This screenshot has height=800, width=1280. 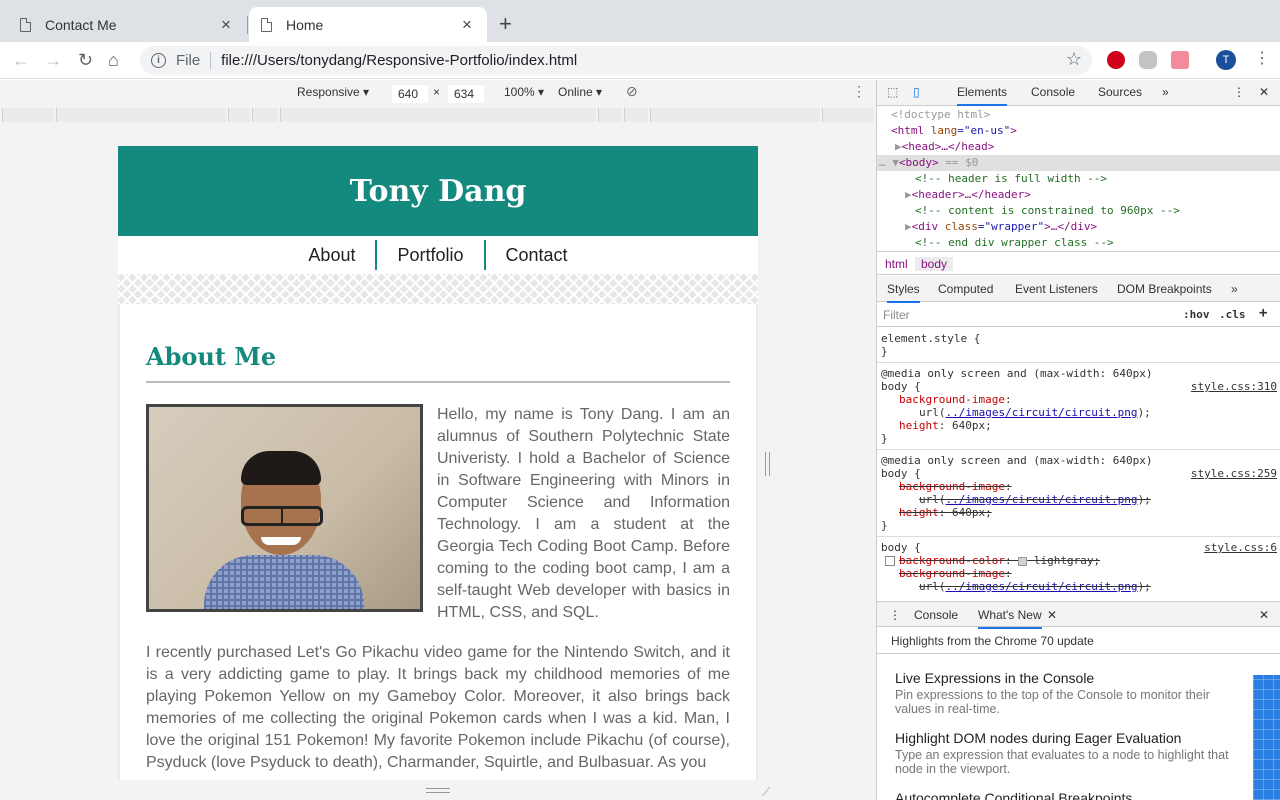 What do you see at coordinates (113, 60) in the screenshot?
I see `home-icon: ⌂` at bounding box center [113, 60].